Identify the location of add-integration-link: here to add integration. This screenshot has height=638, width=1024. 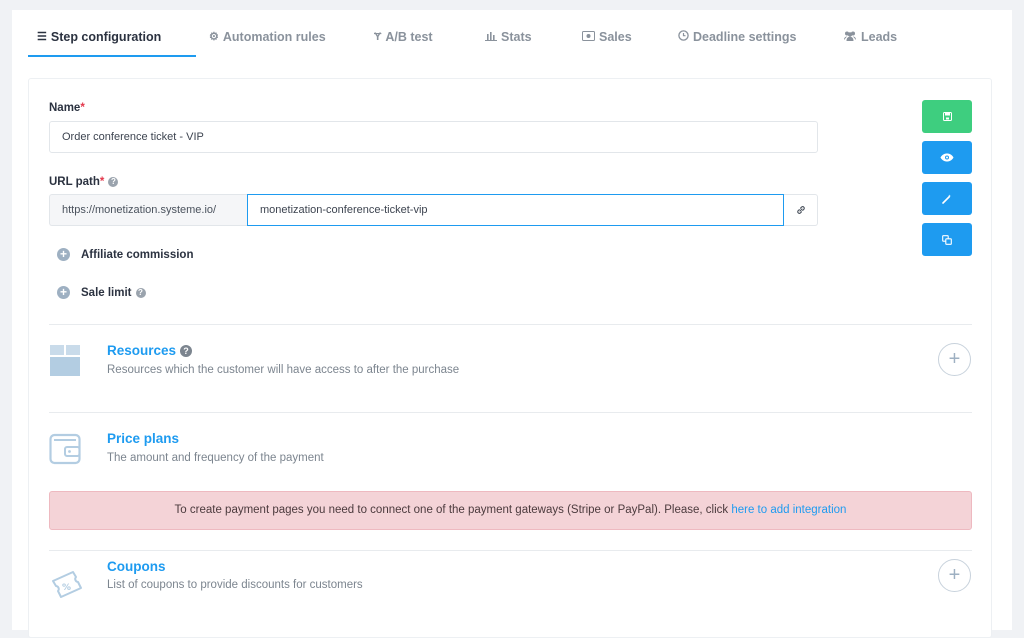
(788, 510).